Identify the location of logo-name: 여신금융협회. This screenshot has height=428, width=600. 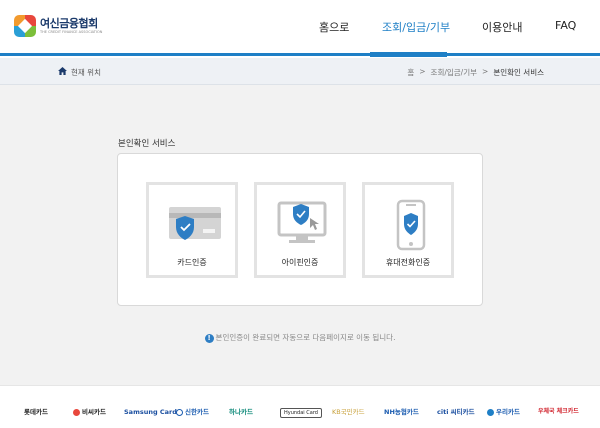
(69, 23).